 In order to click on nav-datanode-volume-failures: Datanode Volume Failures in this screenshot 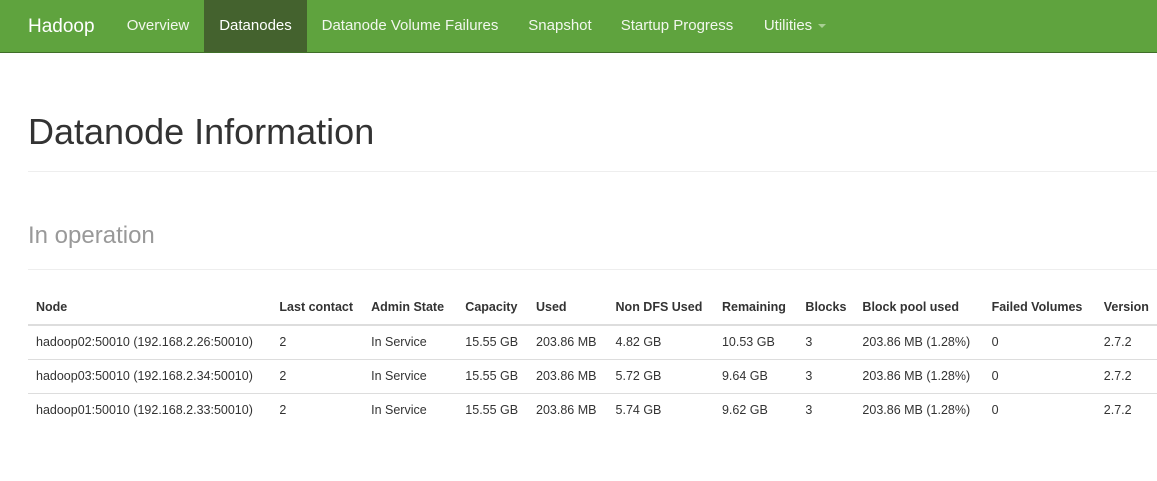, I will do `click(410, 26)`.